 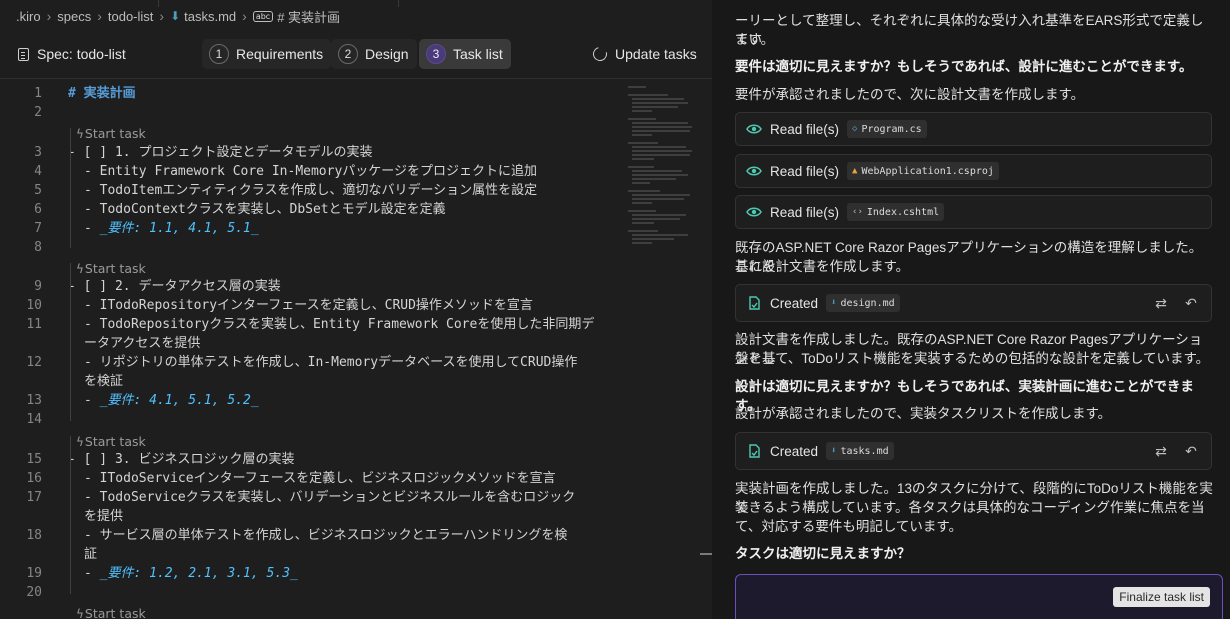 I want to click on breadcrumb-item-todo-list: todo-list, so click(x=131, y=16).